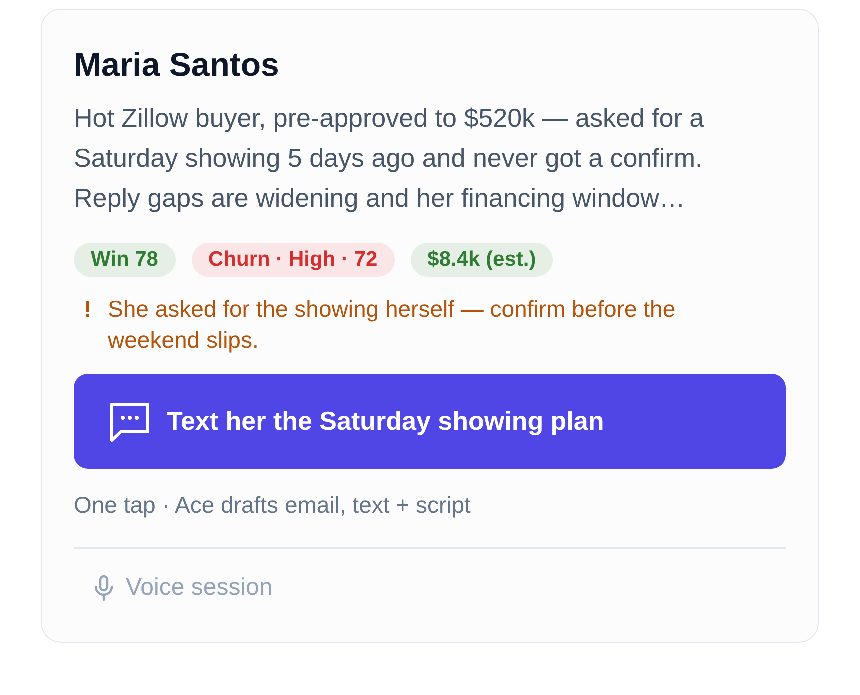 This screenshot has height=695, width=860. I want to click on text-plan-button: Text her the Saturday showing plan, so click(430, 421).